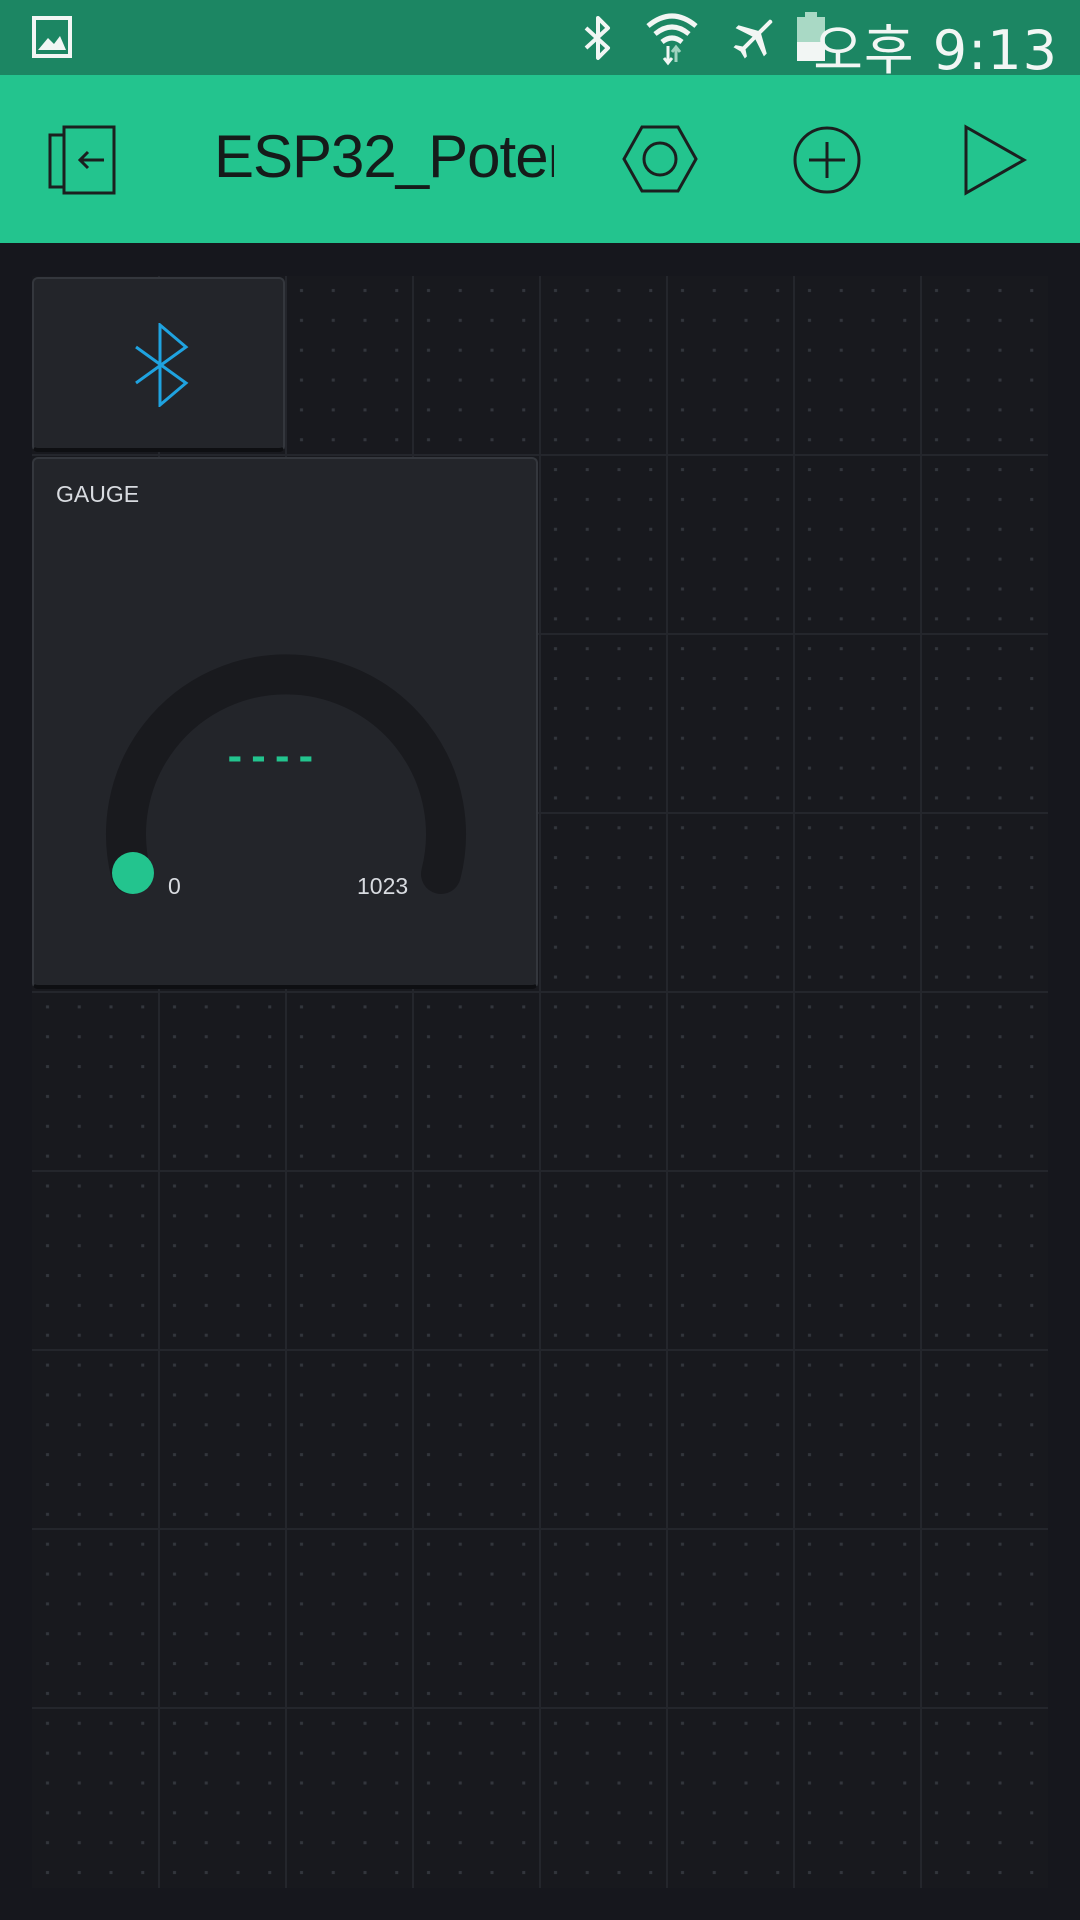  What do you see at coordinates (935, 50) in the screenshot?
I see `status-time: 오후 9:13` at bounding box center [935, 50].